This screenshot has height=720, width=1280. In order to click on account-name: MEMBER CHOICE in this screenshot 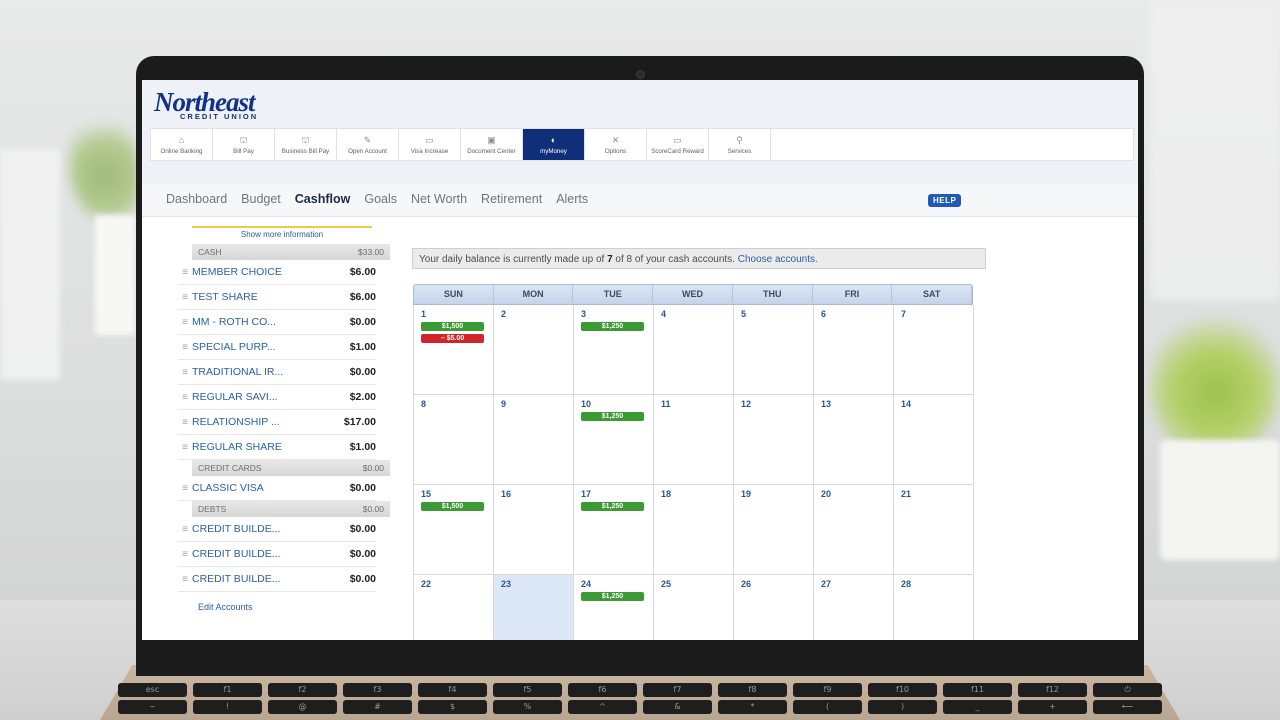, I will do `click(262, 272)`.